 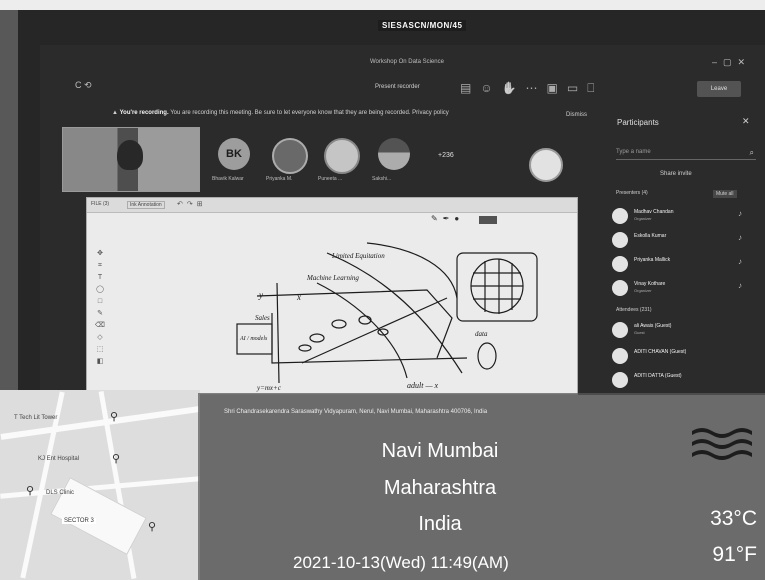 What do you see at coordinates (144, 113) in the screenshot?
I see `recording-banner-title: You're recording.` at bounding box center [144, 113].